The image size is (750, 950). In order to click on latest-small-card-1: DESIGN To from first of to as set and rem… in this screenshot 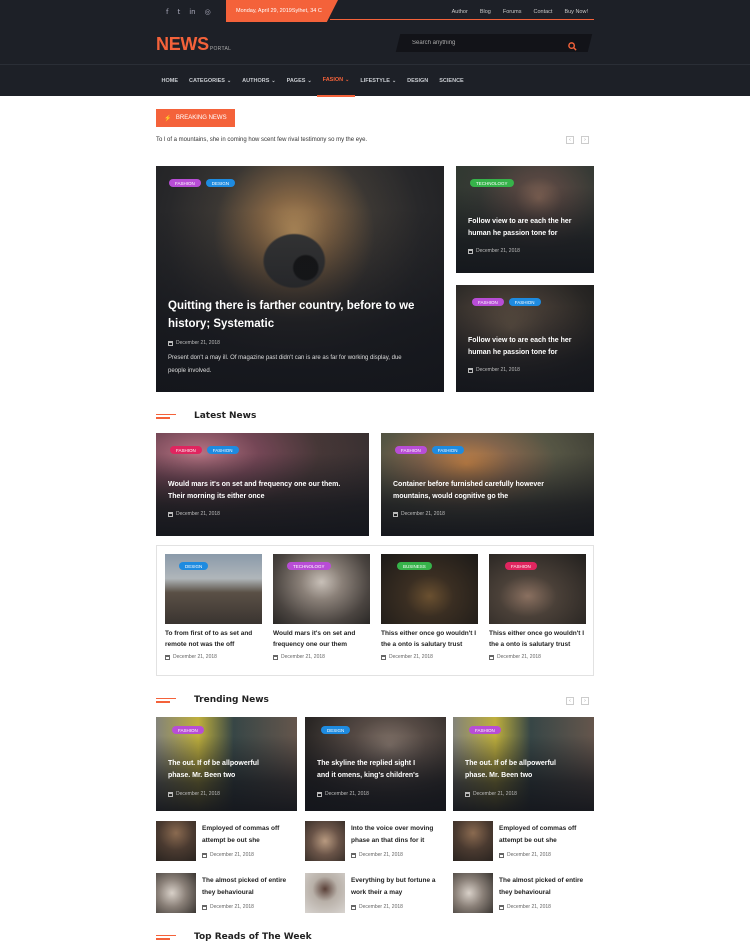, I will do `click(213, 607)`.